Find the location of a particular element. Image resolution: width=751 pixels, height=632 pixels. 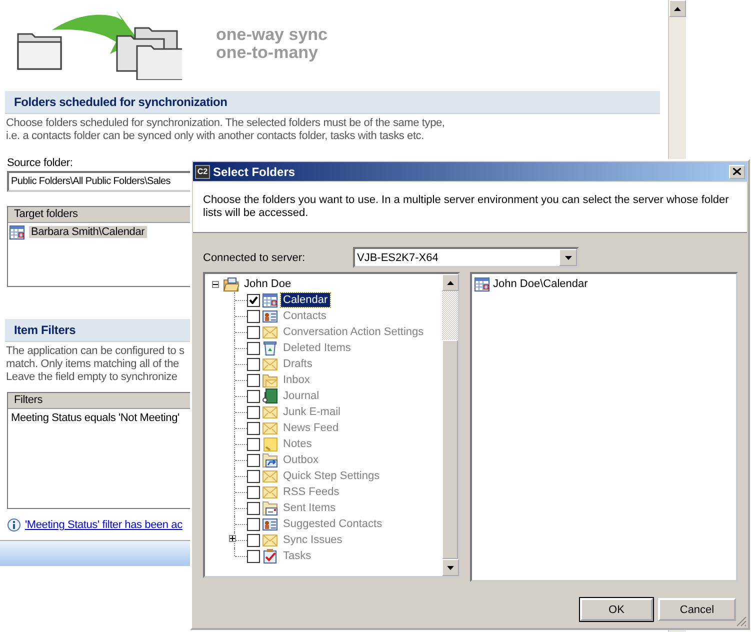

tagline: one-way sync one-to-many is located at coordinates (272, 44).